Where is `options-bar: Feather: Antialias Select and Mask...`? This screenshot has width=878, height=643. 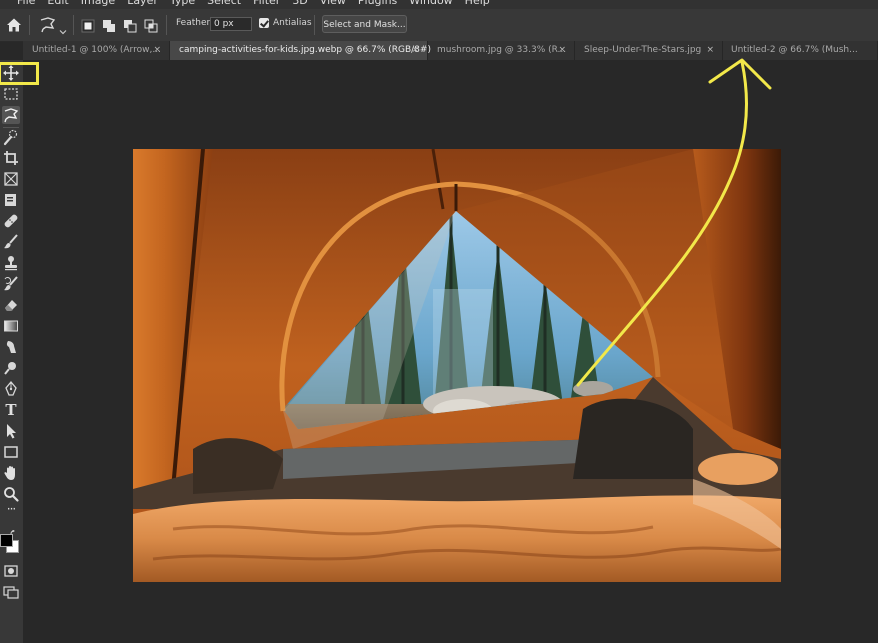
options-bar: Feather: Antialias Select and Mask... is located at coordinates (439, 25).